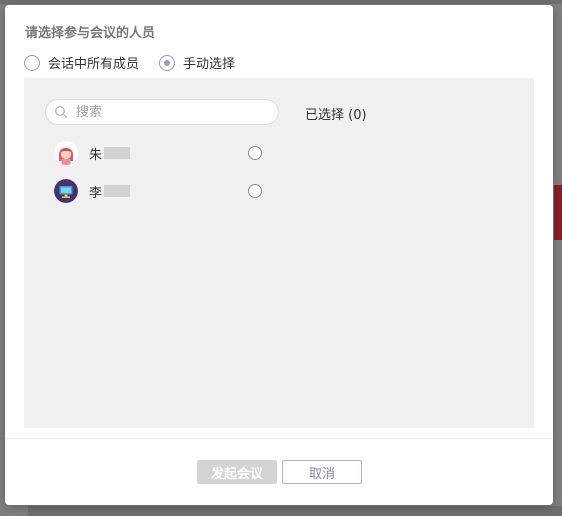  Describe the element at coordinates (66, 153) in the screenshot. I see `avatar-red-hair-girl-icon` at that location.